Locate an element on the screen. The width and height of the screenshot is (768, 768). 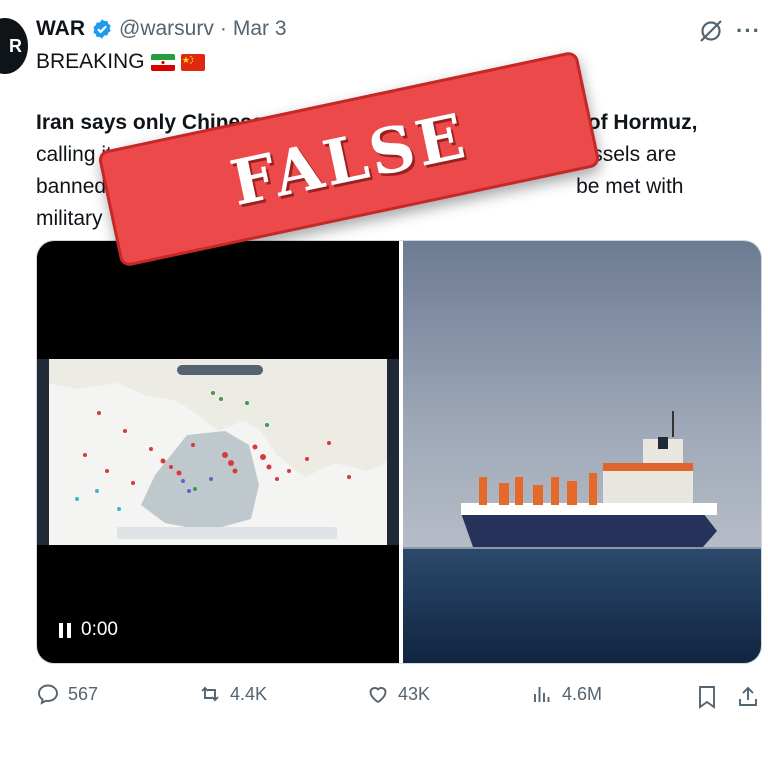
reply-icon is located at coordinates (48, 694).